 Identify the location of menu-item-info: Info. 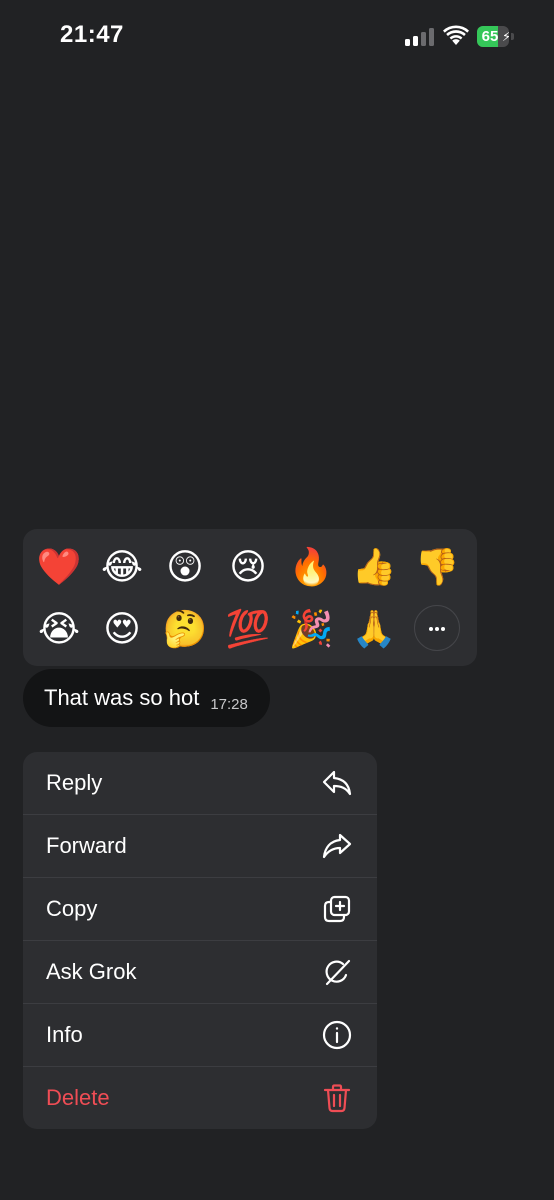
(200, 1034).